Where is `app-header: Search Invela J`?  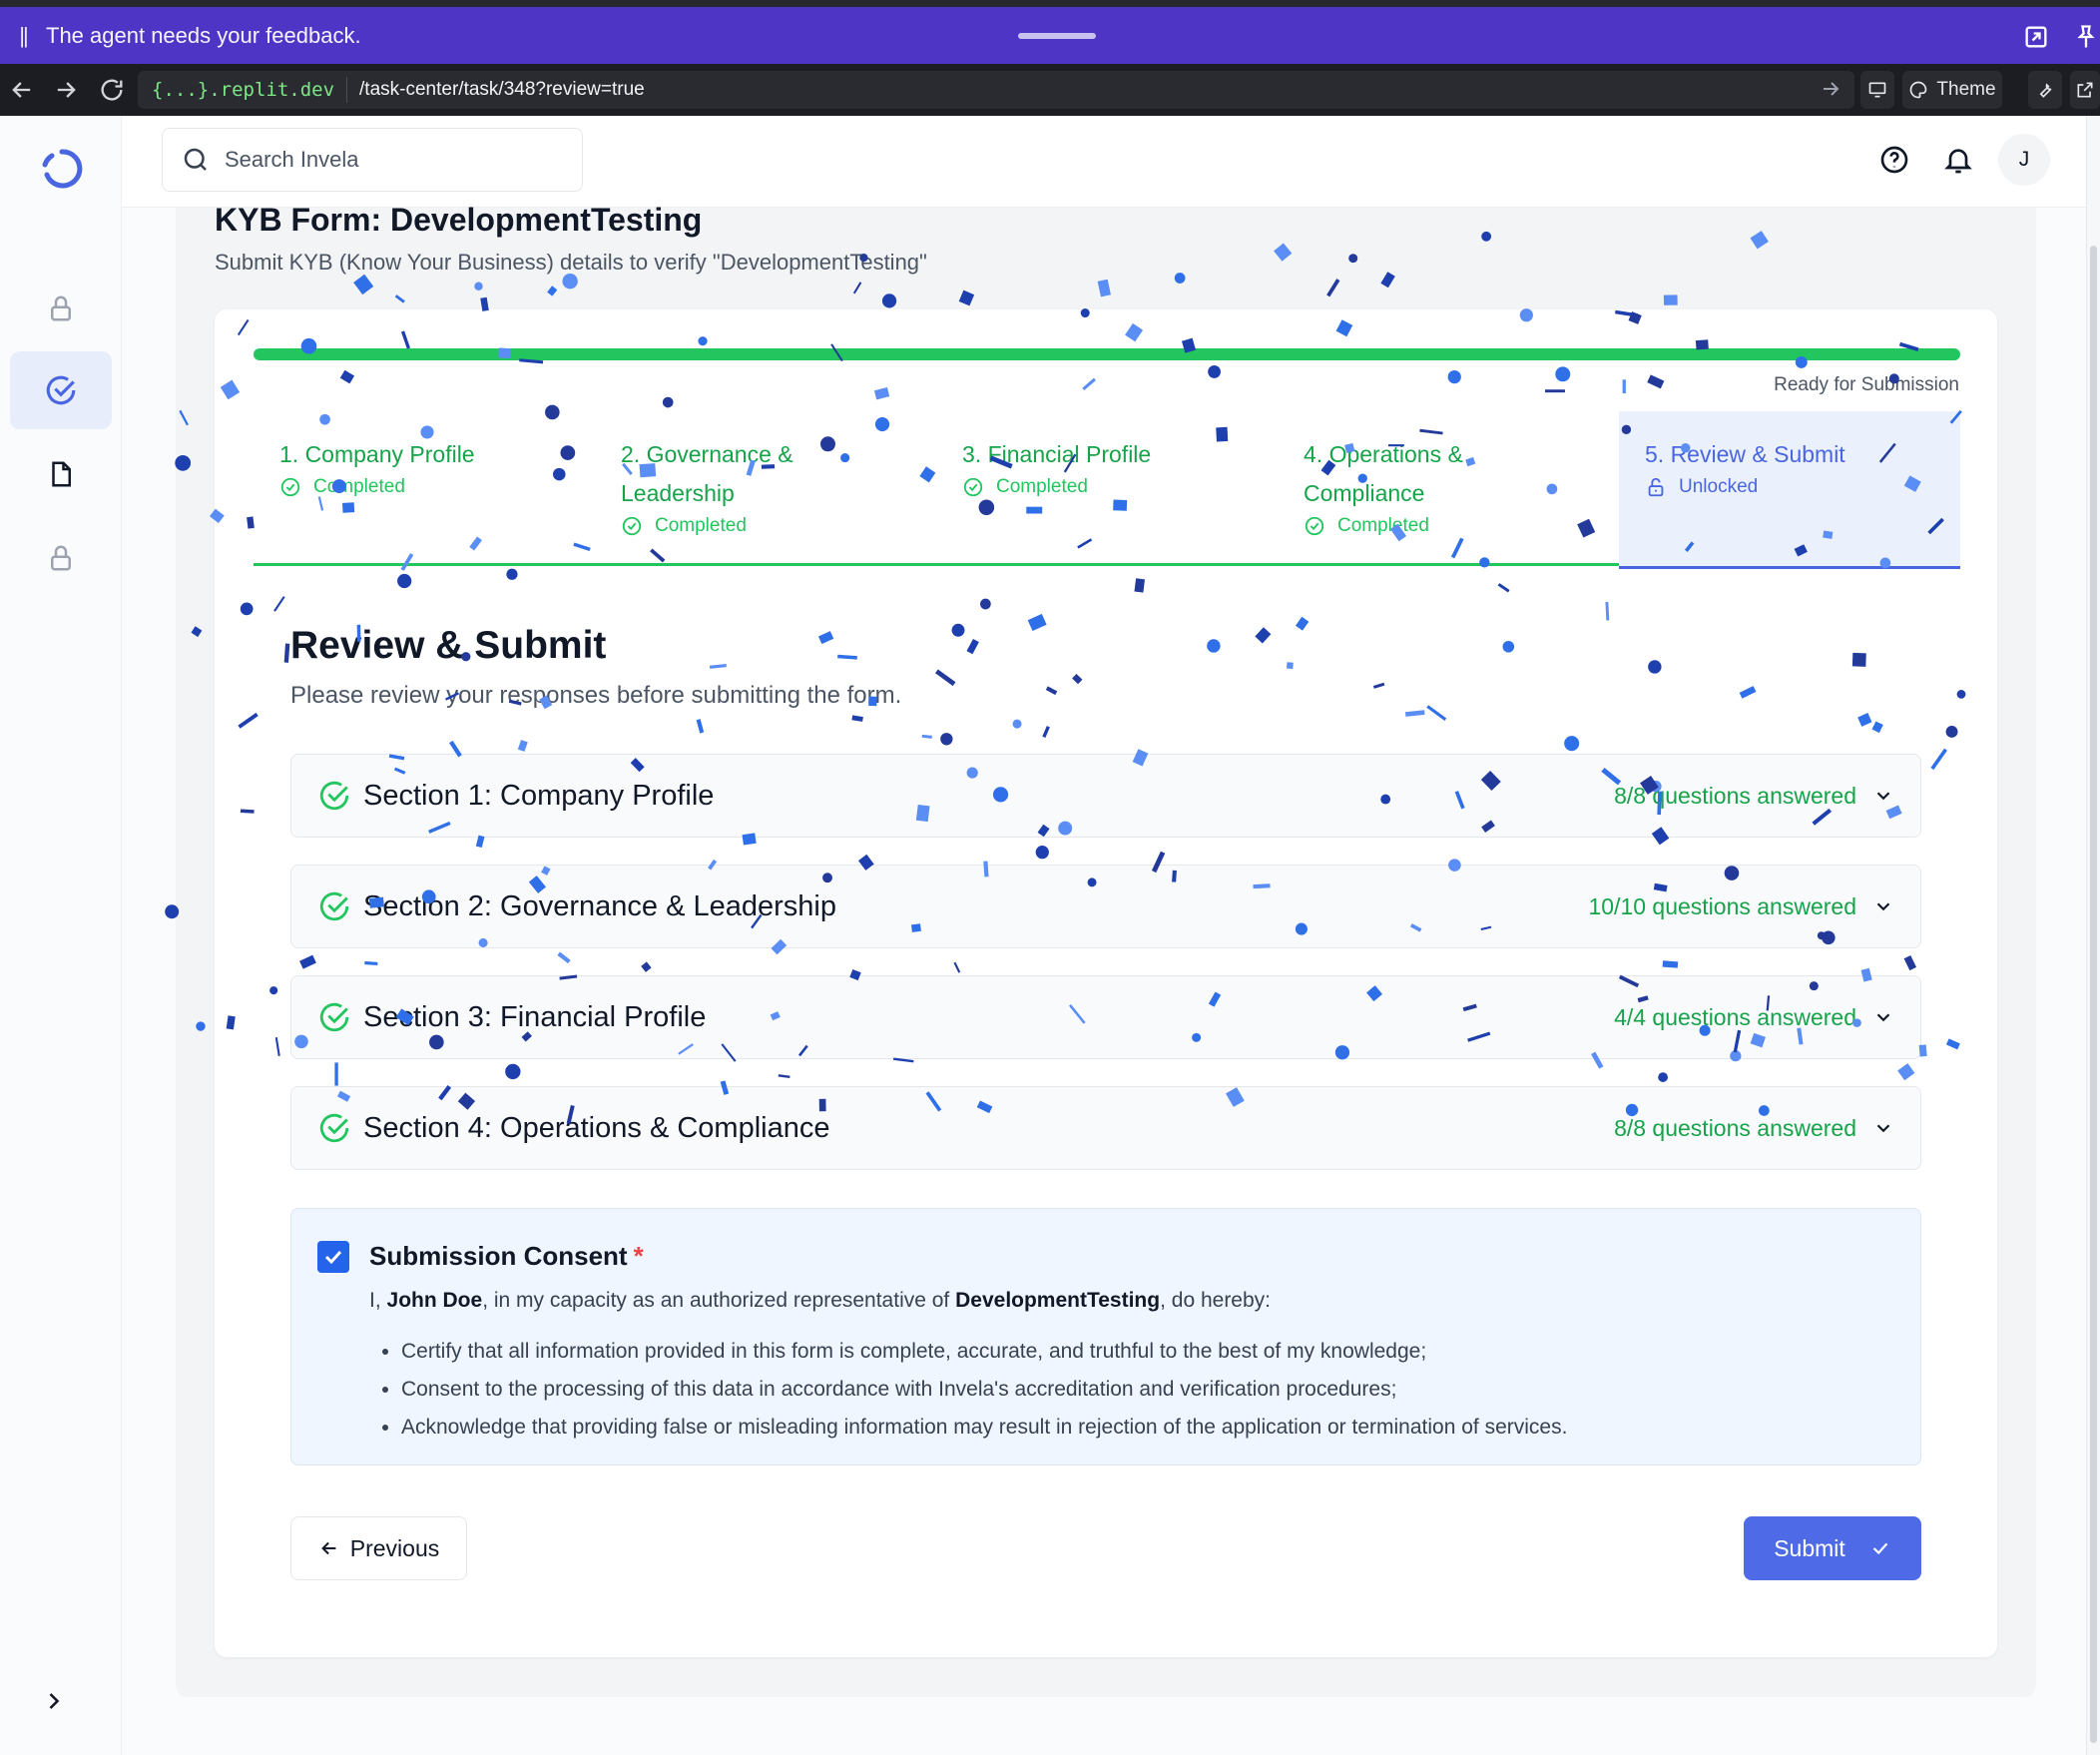
app-header: Search Invela J is located at coordinates (1111, 162).